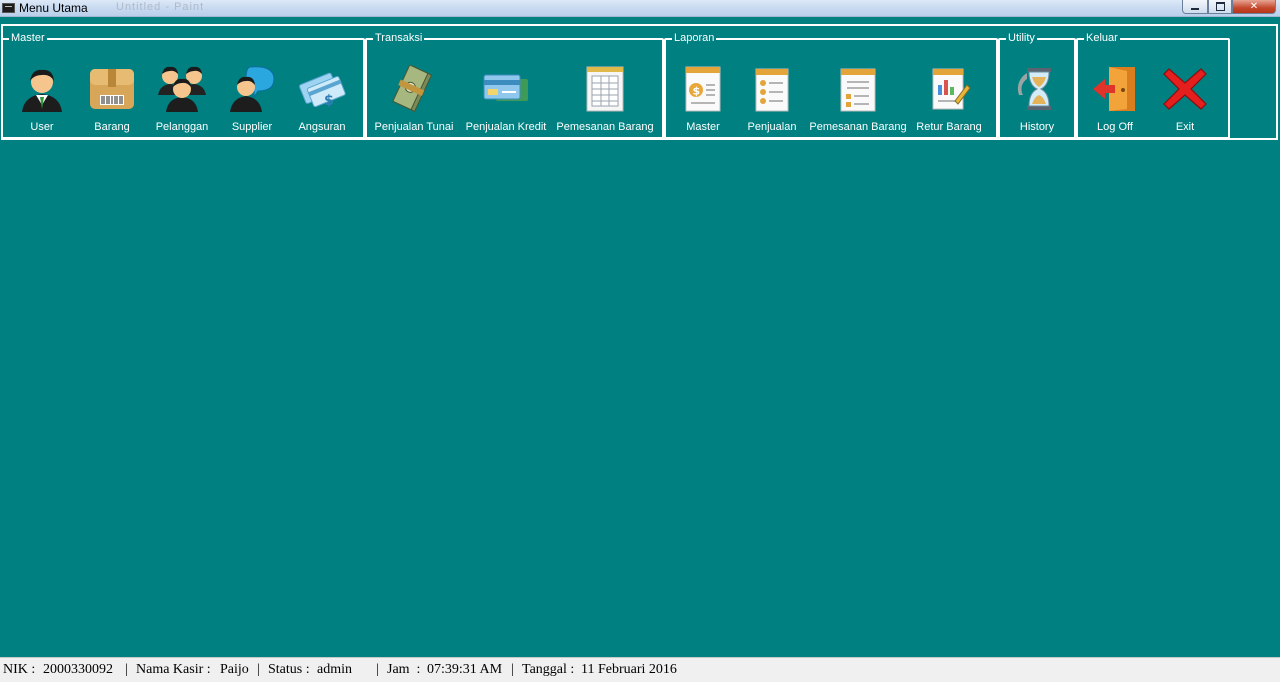 This screenshot has height=682, width=1280. I want to click on menu-label-laporan-master: Master, so click(703, 127).